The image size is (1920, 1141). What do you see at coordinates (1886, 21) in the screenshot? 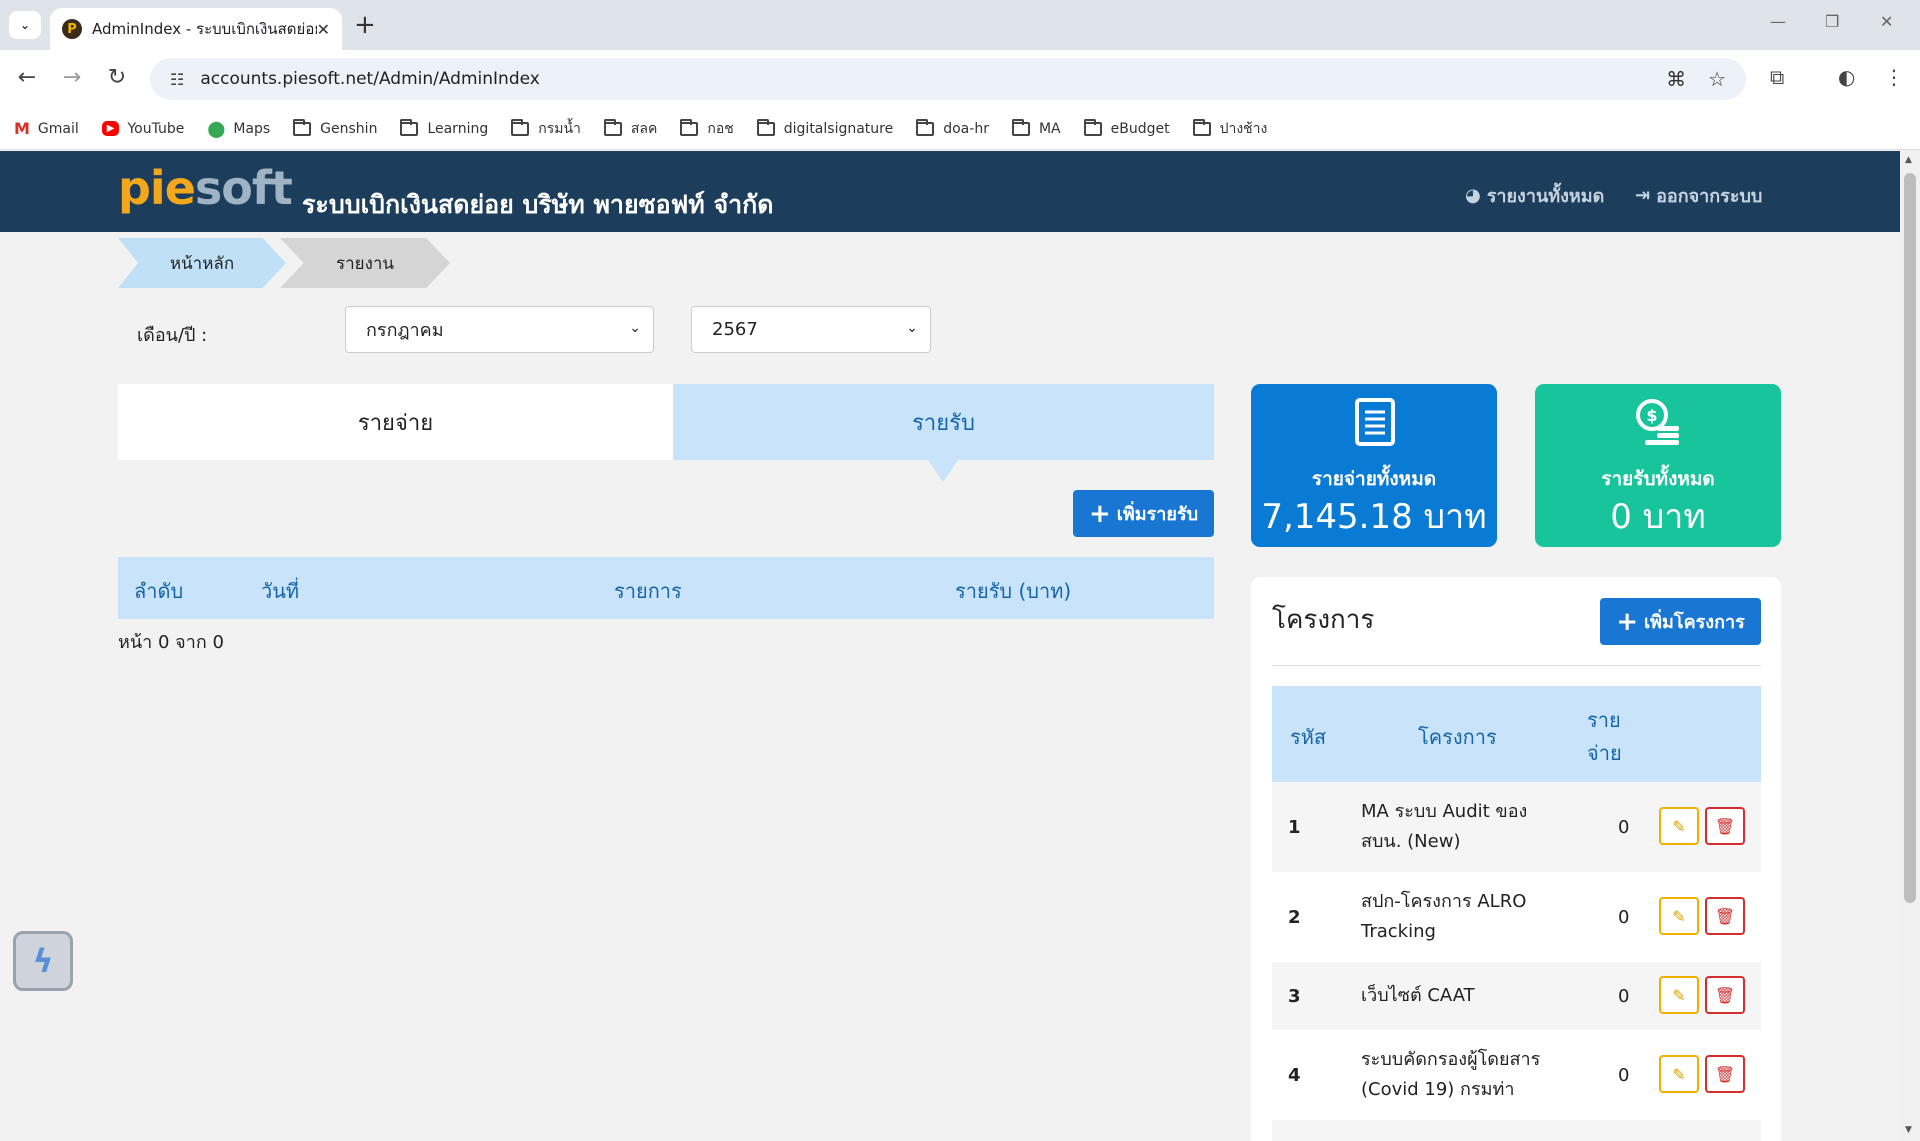
I see `window-close-icon: ✕` at bounding box center [1886, 21].